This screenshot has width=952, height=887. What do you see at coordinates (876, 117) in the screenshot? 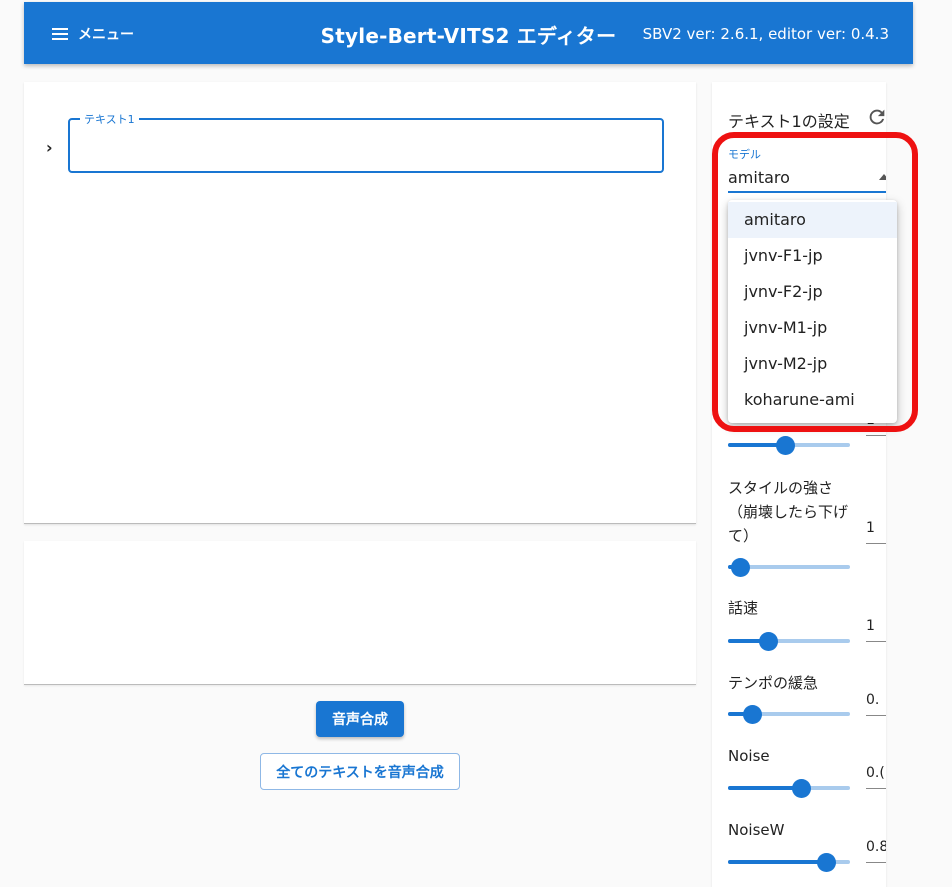
I see `refresh-icon` at bounding box center [876, 117].